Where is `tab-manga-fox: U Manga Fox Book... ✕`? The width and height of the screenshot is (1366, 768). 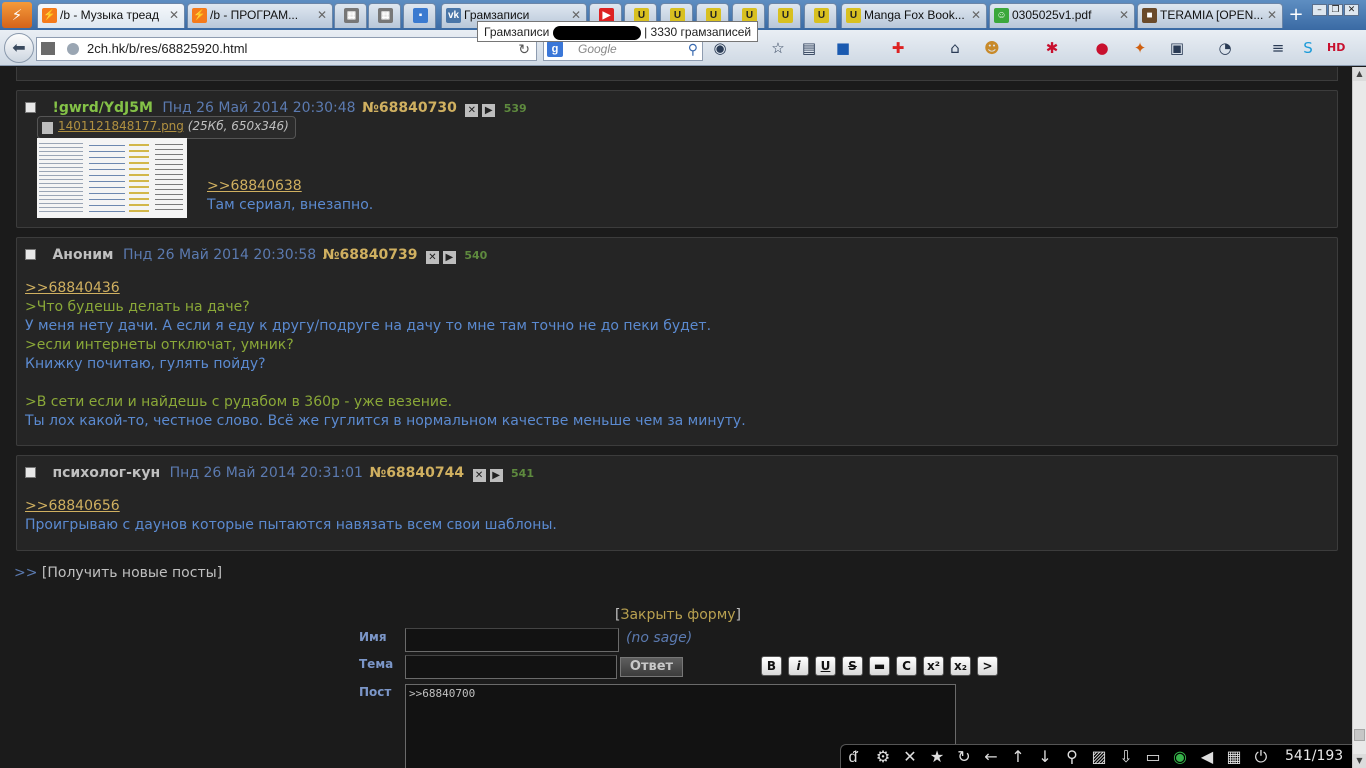 tab-manga-fox: U Manga Fox Book... ✕ is located at coordinates (914, 15).